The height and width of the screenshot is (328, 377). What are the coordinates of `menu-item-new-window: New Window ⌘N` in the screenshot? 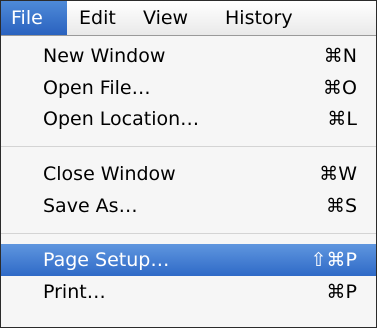 It's located at (188, 56).